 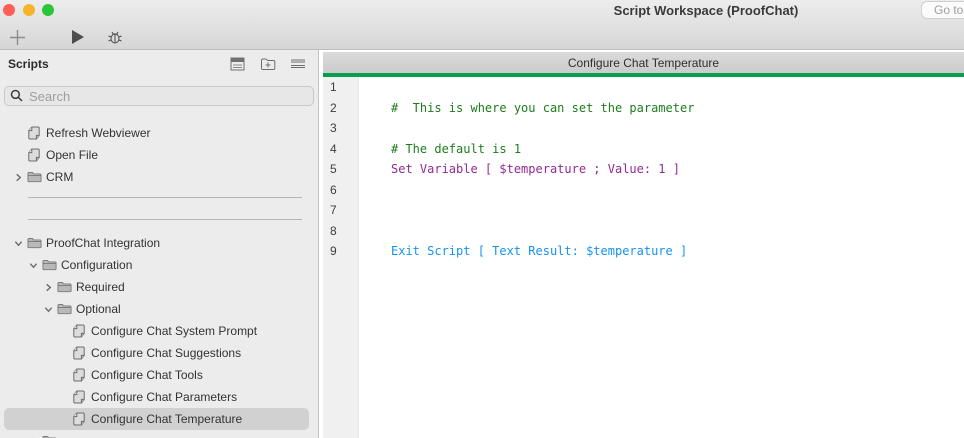 I want to click on debug-script-icon, so click(x=115, y=37).